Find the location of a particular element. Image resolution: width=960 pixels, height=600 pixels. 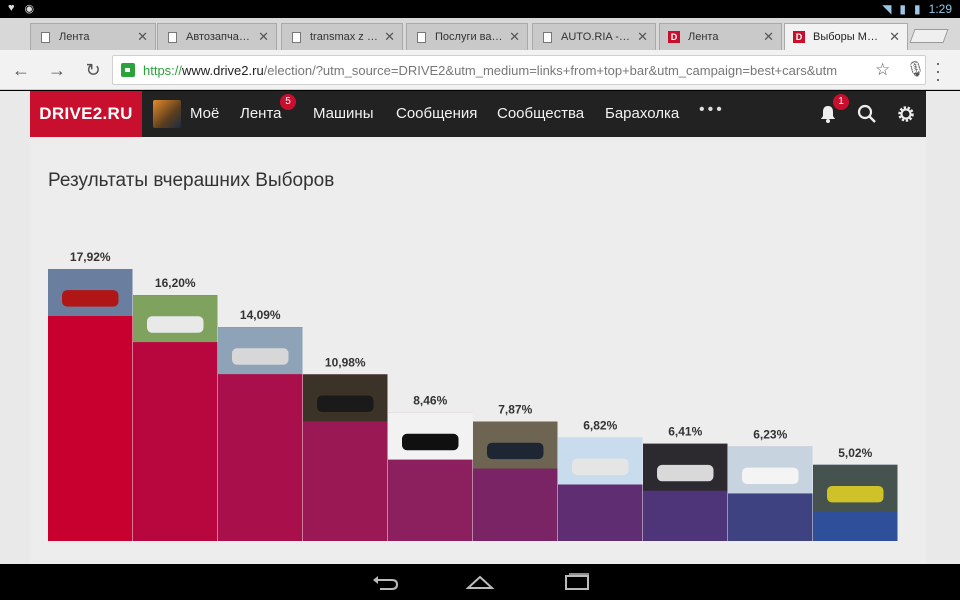

wifi-icon: ◥ is located at coordinates (887, 9).